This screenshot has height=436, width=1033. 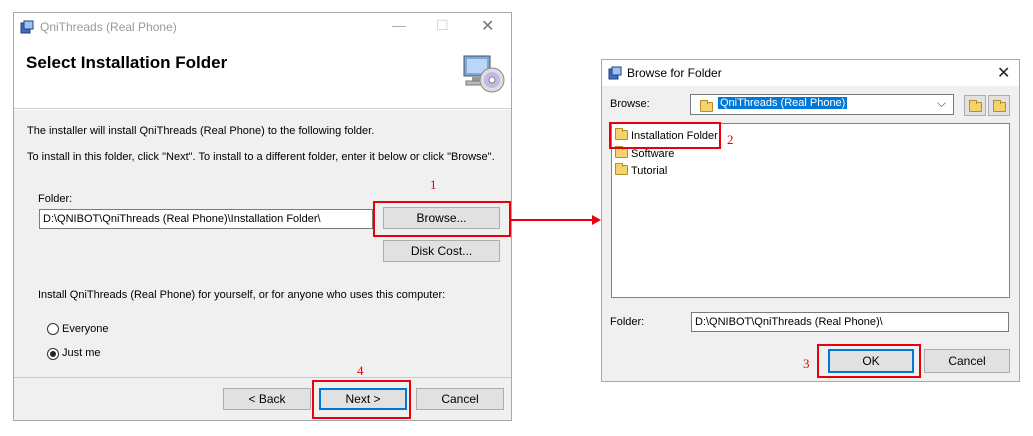 What do you see at coordinates (442, 219) in the screenshot?
I see `highlight-browse` at bounding box center [442, 219].